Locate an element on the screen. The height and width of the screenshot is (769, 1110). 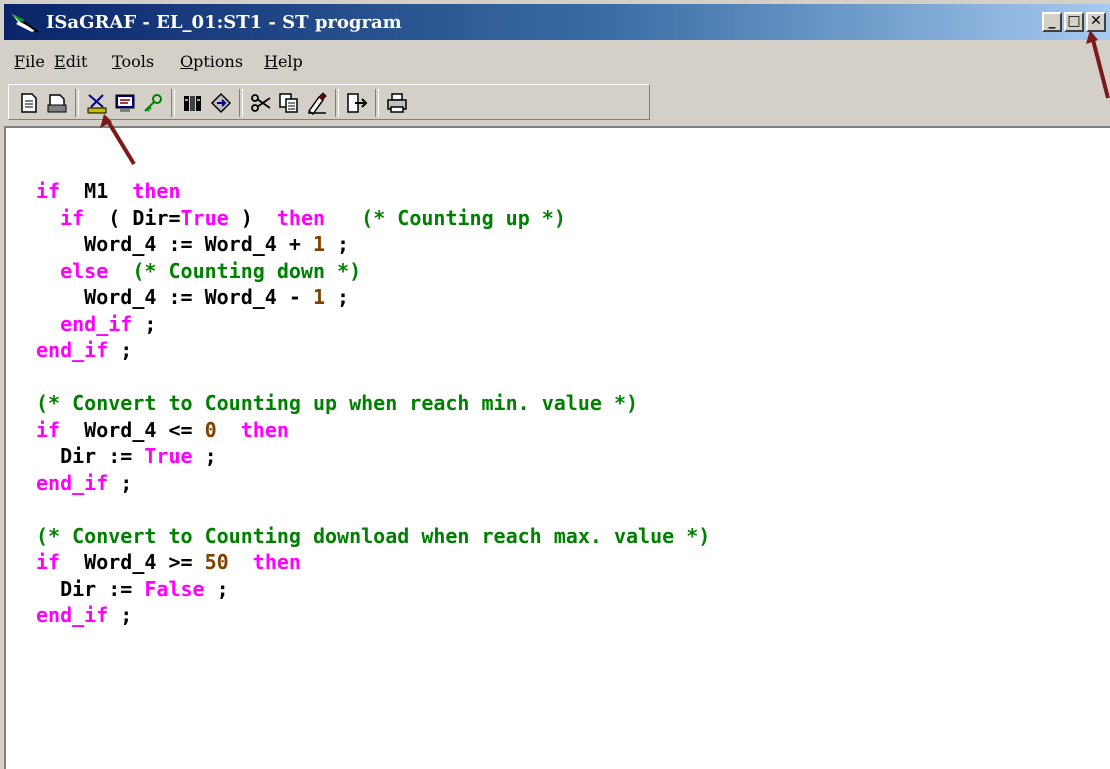
exit-icon is located at coordinates (357, 103).